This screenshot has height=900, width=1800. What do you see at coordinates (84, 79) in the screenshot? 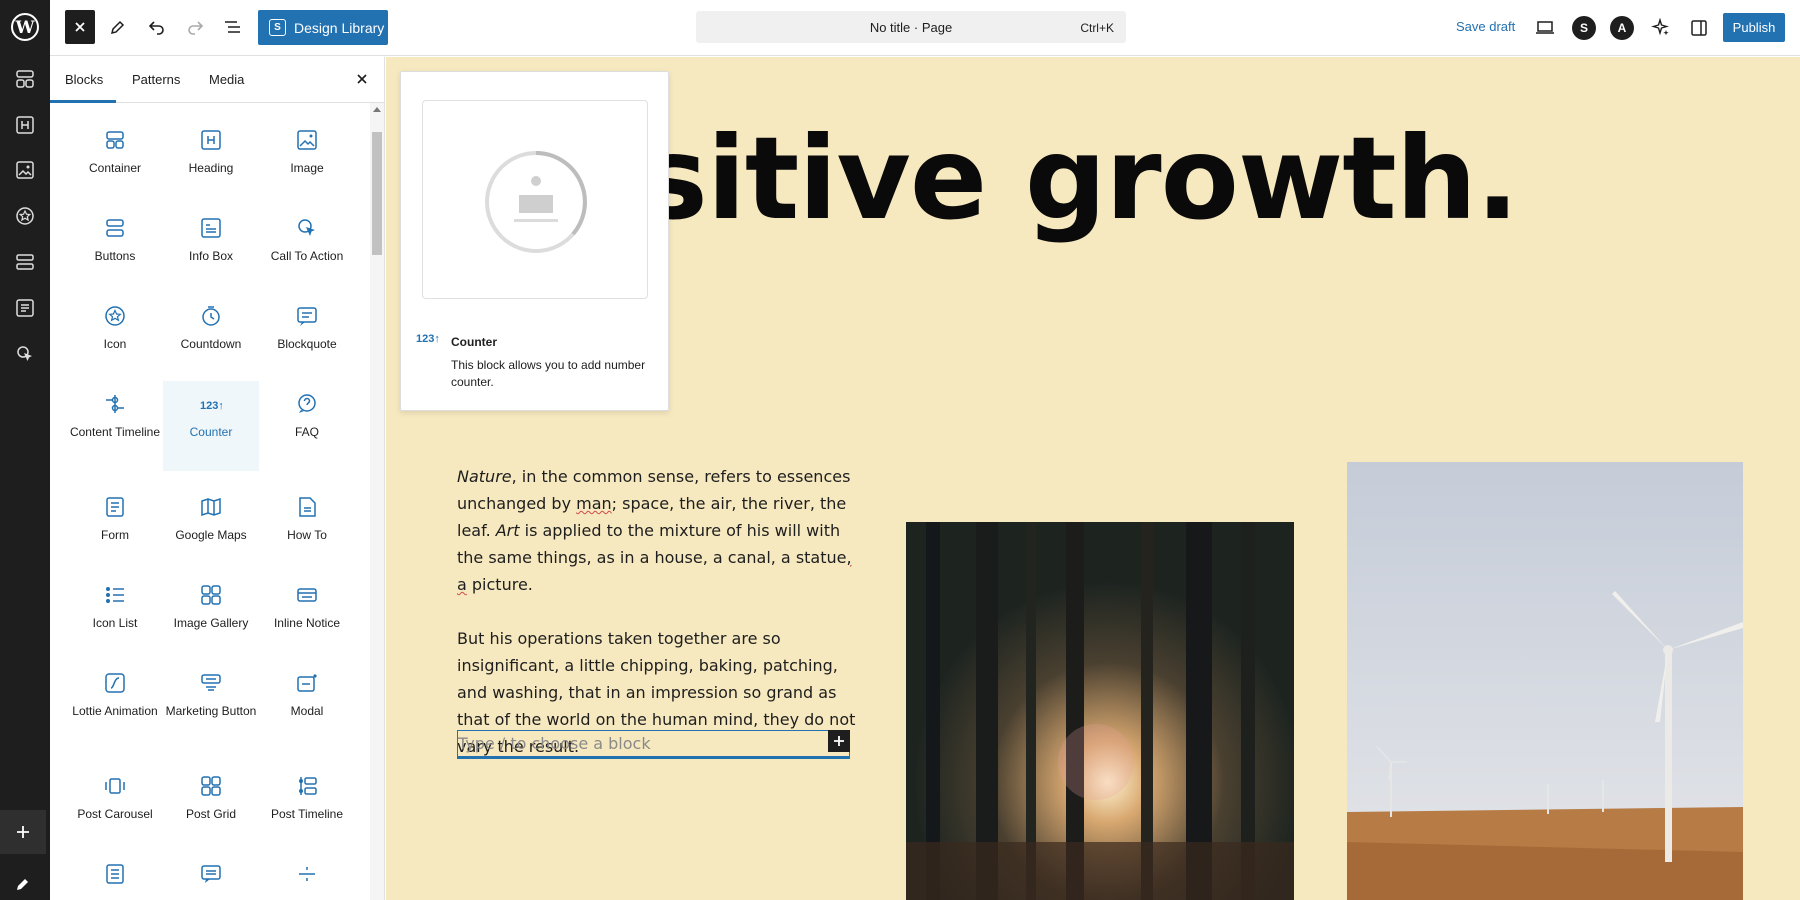
I see `tab-blocks: Blocks` at bounding box center [84, 79].